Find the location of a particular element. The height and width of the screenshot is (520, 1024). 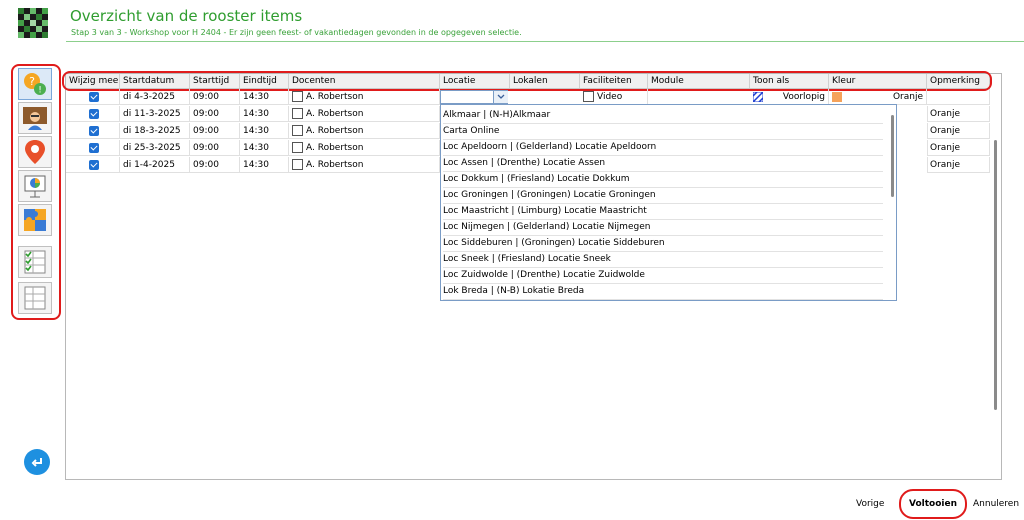

location-pin-icon is located at coordinates (35, 152).